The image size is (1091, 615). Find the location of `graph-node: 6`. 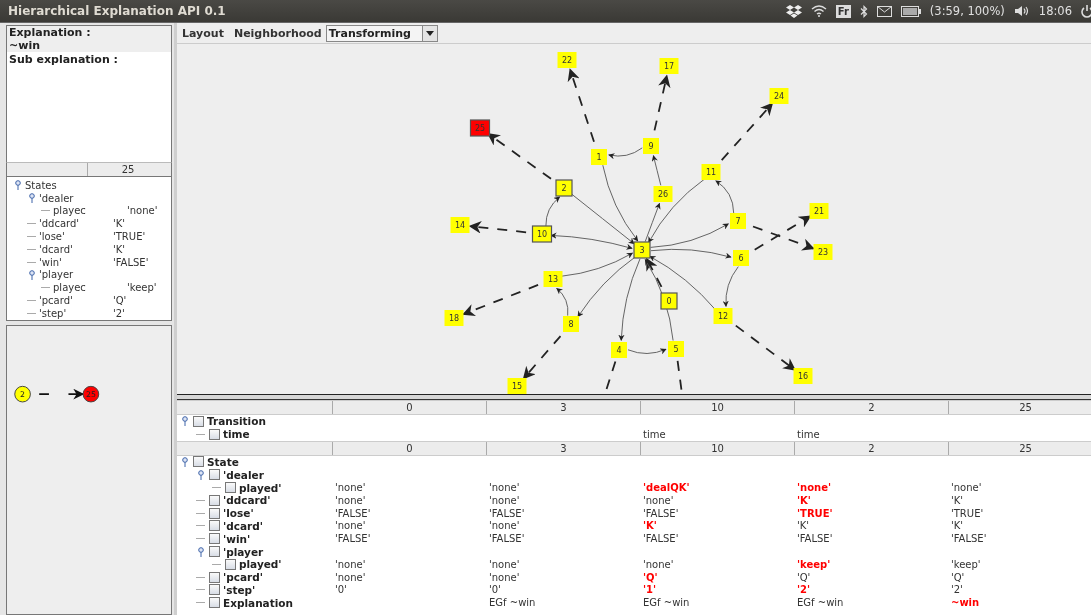

graph-node: 6 is located at coordinates (741, 258).